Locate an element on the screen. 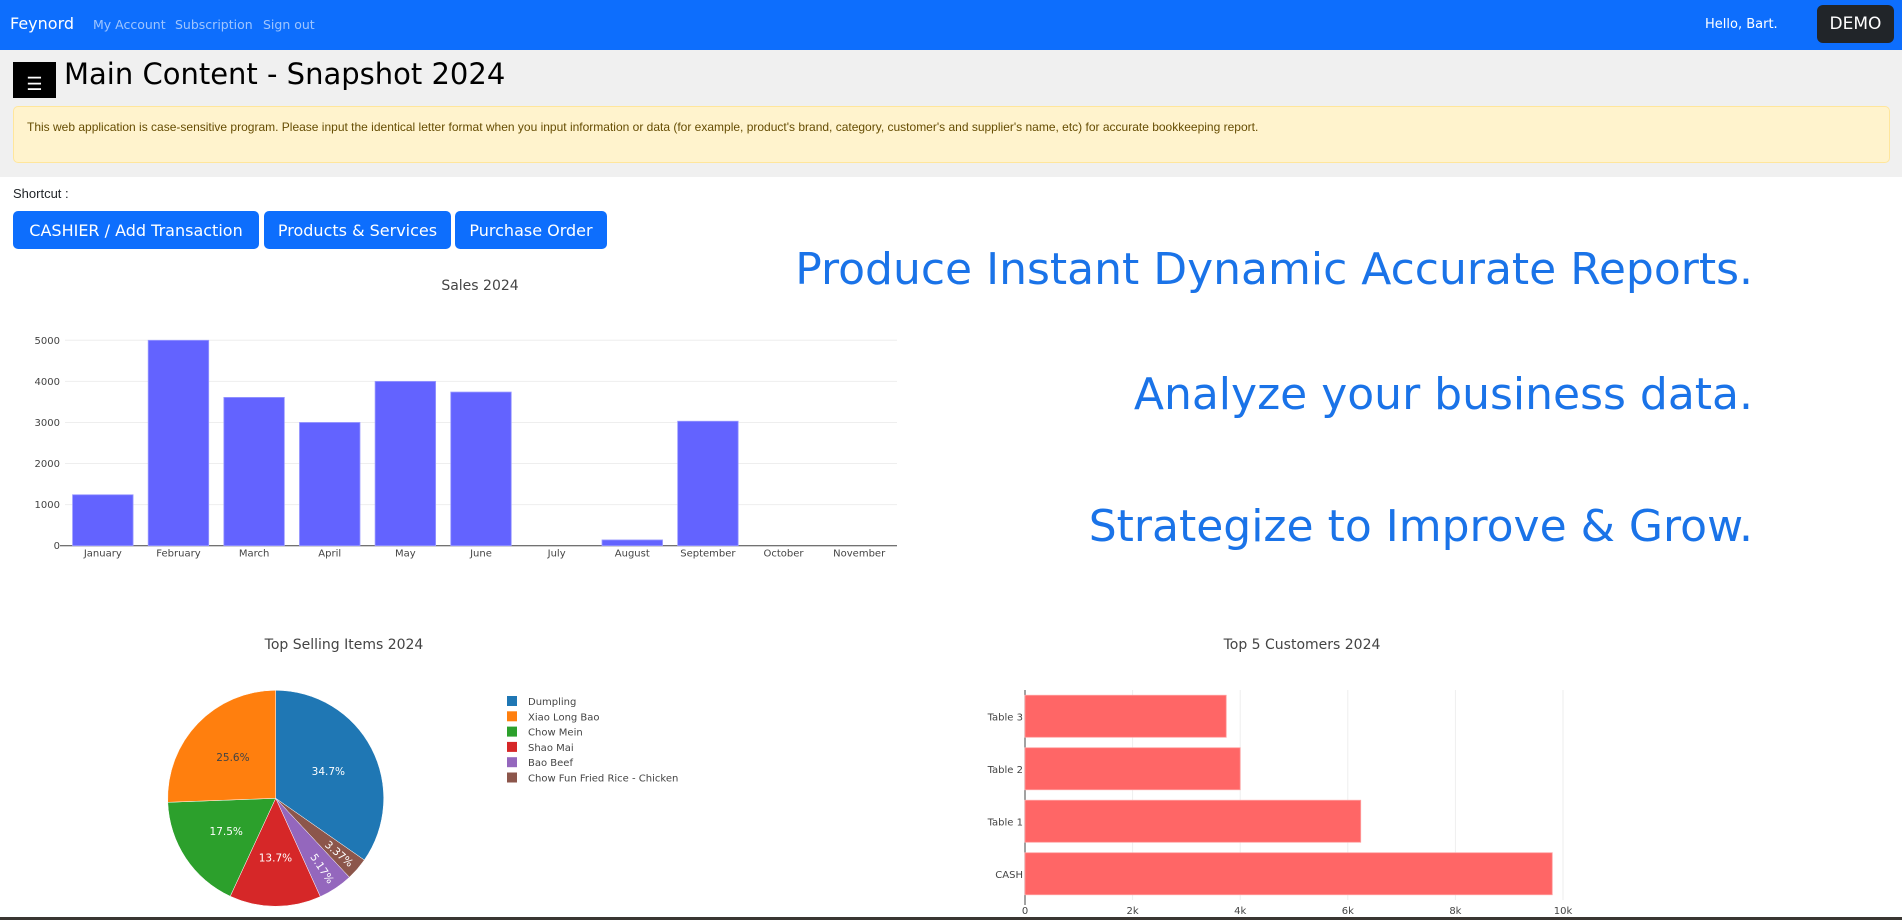 Image resolution: width=1902 pixels, height=920 pixels. sales-ytick-label: 3000 is located at coordinates (47, 423).